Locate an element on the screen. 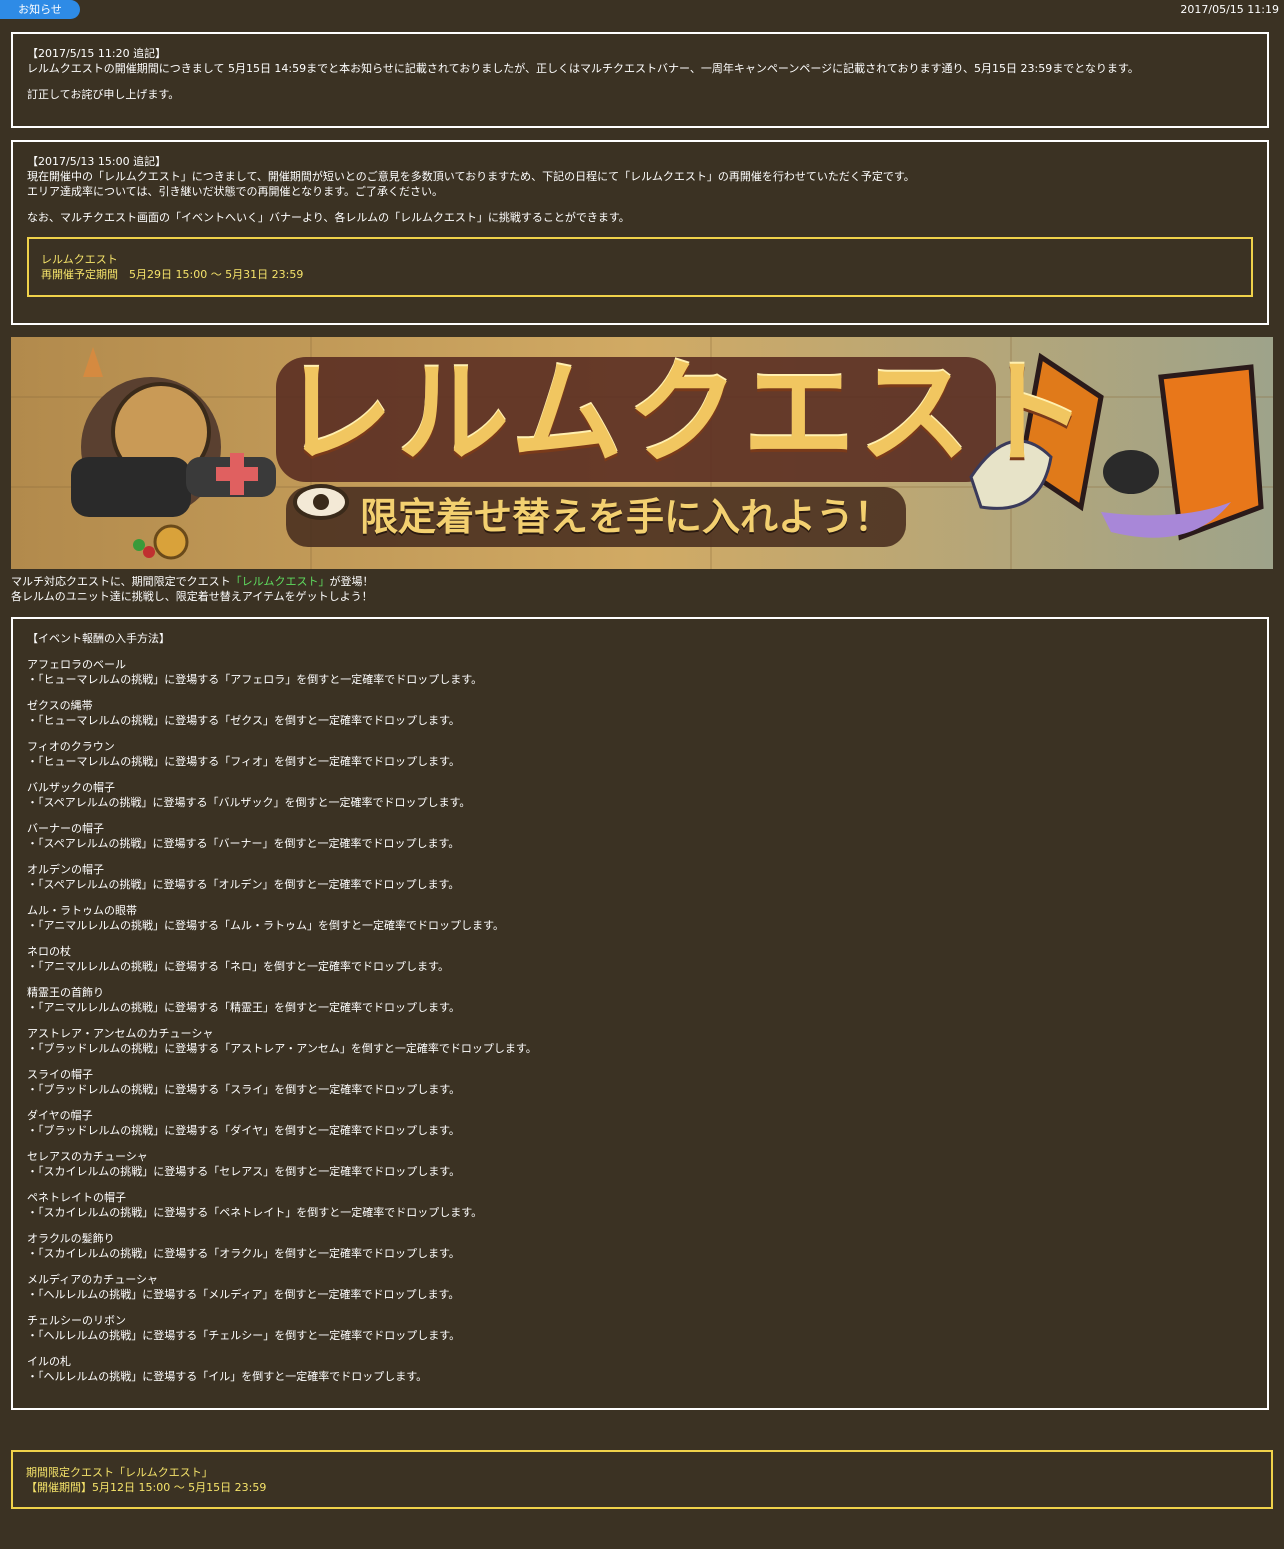 The height and width of the screenshot is (1549, 1284). reward-item-desc: ・「スペアレルムの挑戦」に登場する「オルデン」を倒すと一定確率でドロップします。 is located at coordinates (243, 884).